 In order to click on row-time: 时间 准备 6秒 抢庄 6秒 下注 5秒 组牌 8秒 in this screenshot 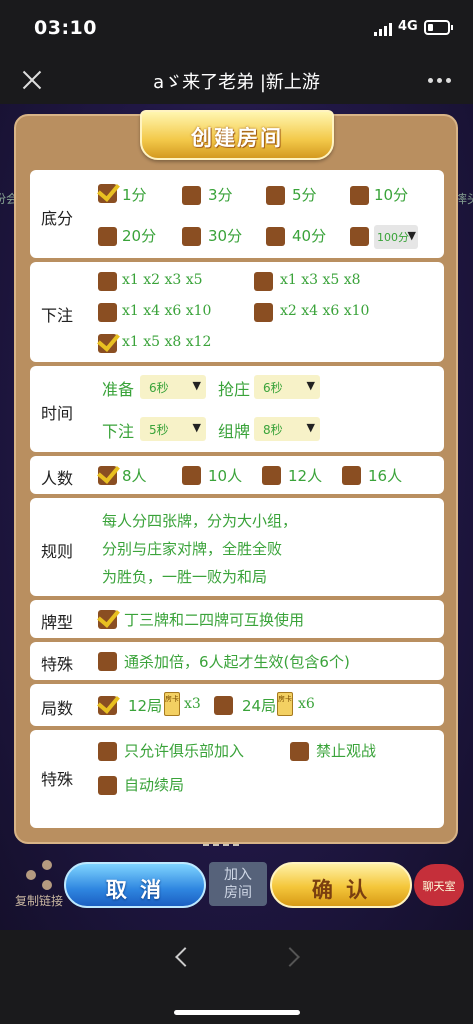, I will do `click(237, 409)`.